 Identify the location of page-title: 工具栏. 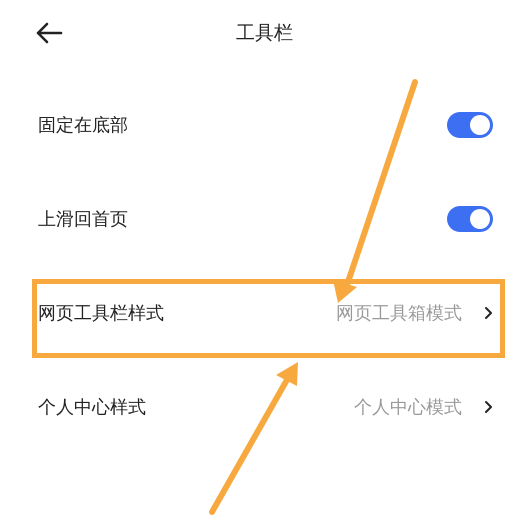
(264, 33).